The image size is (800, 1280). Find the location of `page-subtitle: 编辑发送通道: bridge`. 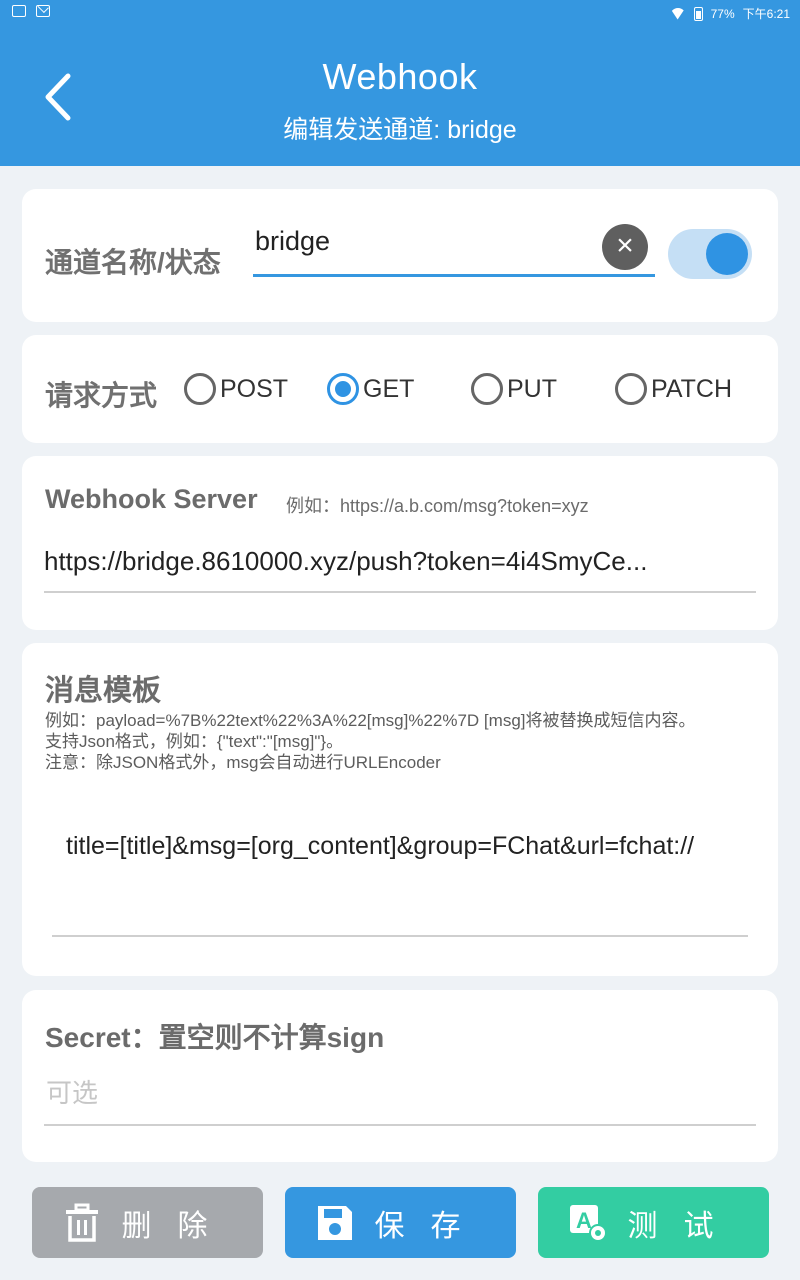

page-subtitle: 编辑发送通道: bridge is located at coordinates (400, 130).